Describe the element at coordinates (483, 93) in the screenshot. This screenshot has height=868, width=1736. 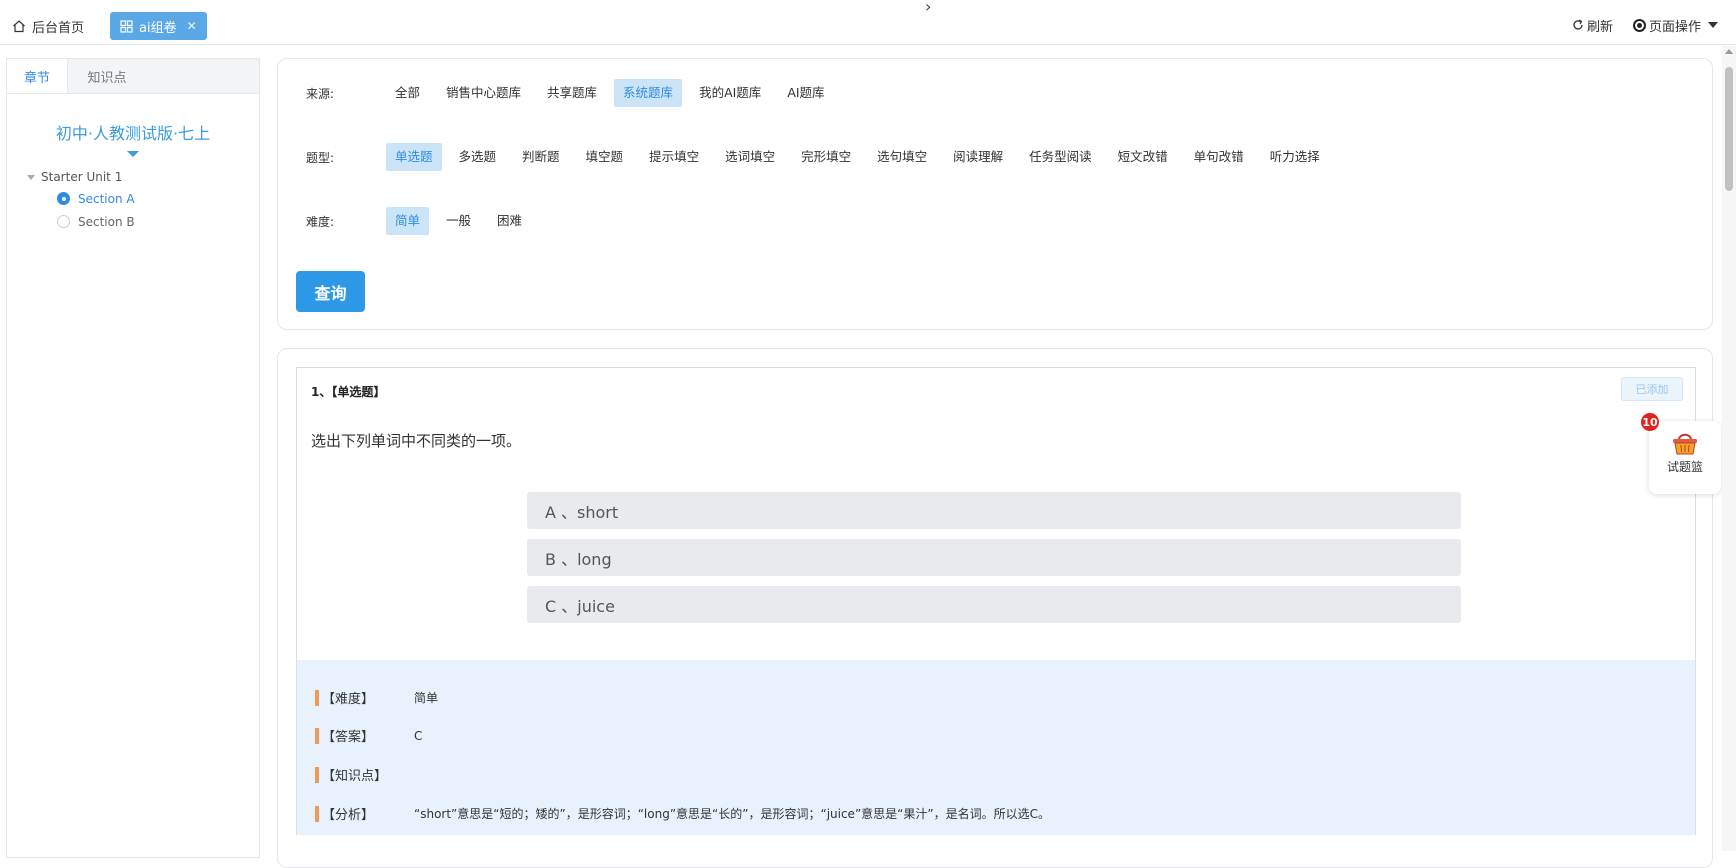
I see `source-chip: 销售中心题库` at that location.